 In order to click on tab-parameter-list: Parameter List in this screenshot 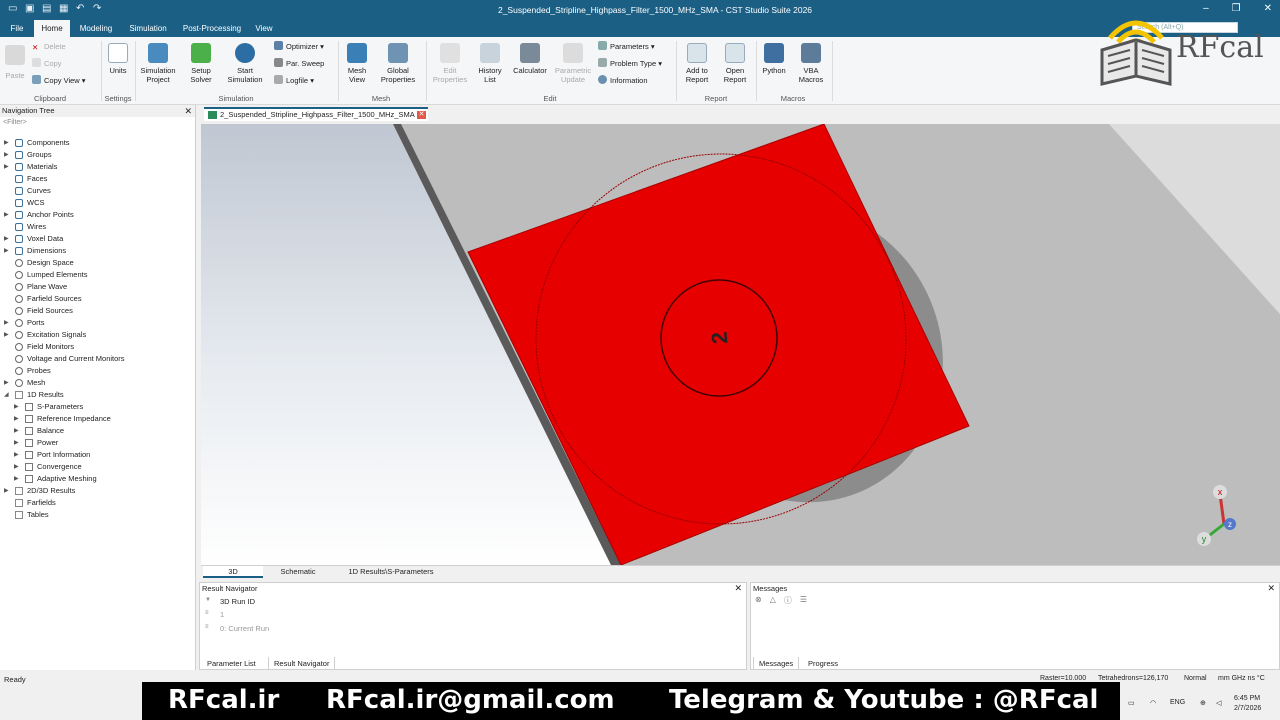, I will do `click(231, 663)`.